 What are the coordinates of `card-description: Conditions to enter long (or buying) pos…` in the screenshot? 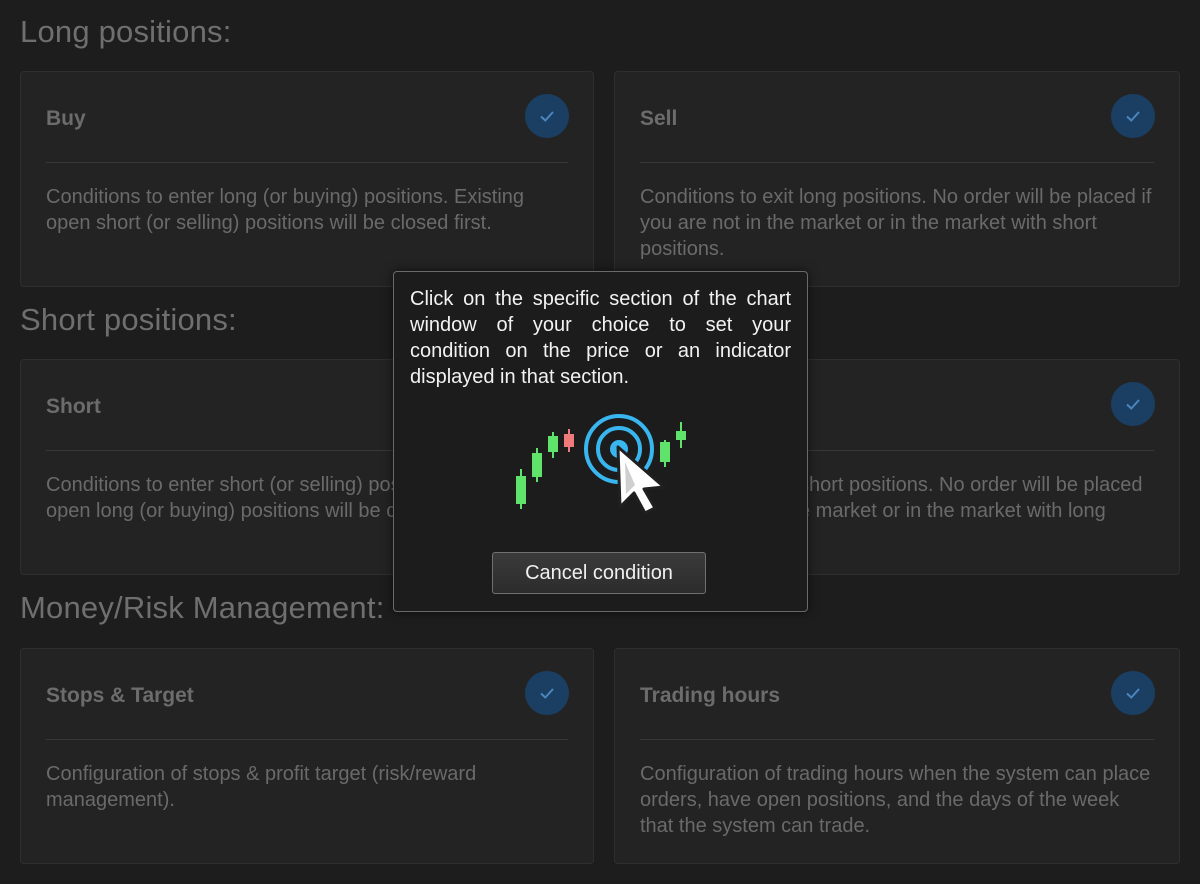 It's located at (285, 210).